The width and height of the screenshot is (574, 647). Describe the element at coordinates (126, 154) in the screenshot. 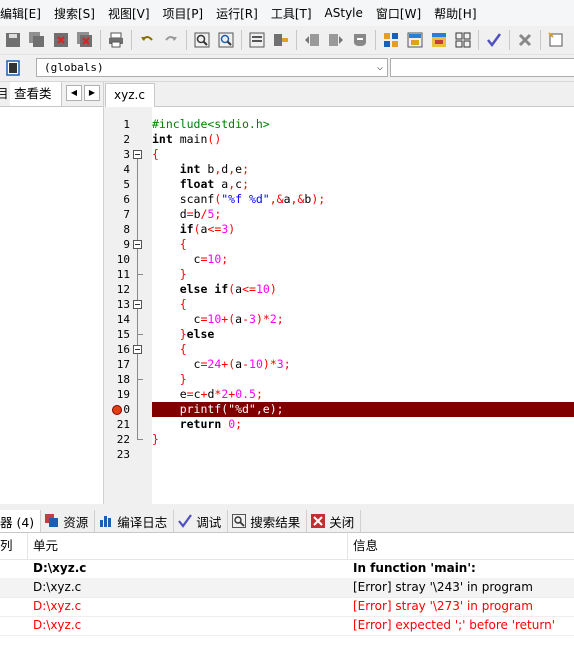

I see `line-number: 3` at that location.